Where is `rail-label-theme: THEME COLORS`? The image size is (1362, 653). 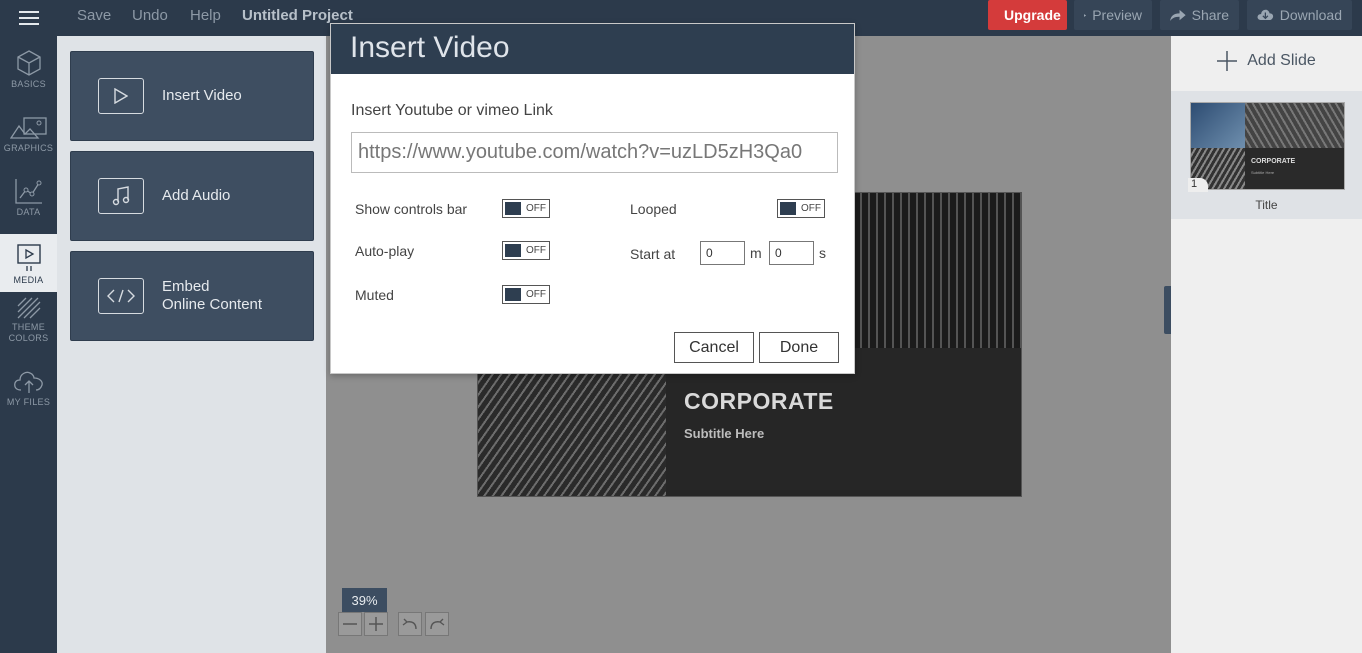 rail-label-theme: THEME COLORS is located at coordinates (29, 333).